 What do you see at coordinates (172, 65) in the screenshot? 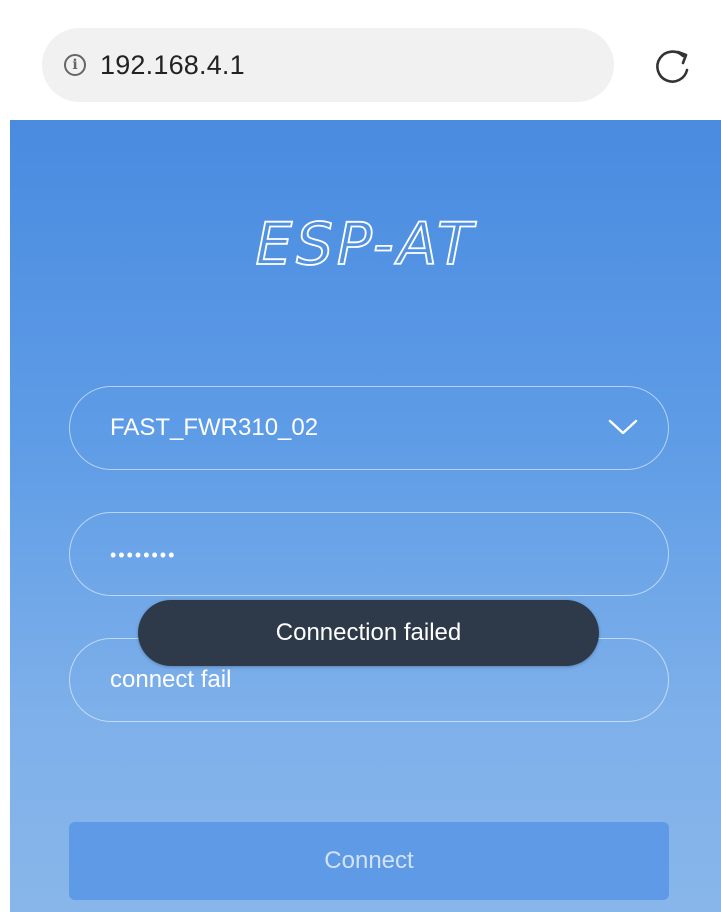
I see `url-text: 192.168.4.1` at bounding box center [172, 65].